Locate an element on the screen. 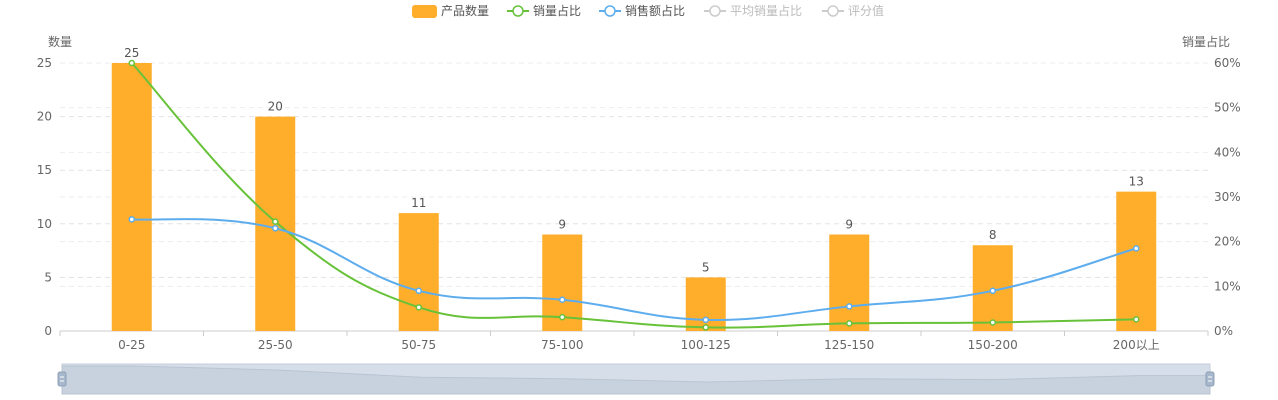 Image resolution: width=1278 pixels, height=400 pixels. y-left-tick-label: 10 is located at coordinates (44, 224).